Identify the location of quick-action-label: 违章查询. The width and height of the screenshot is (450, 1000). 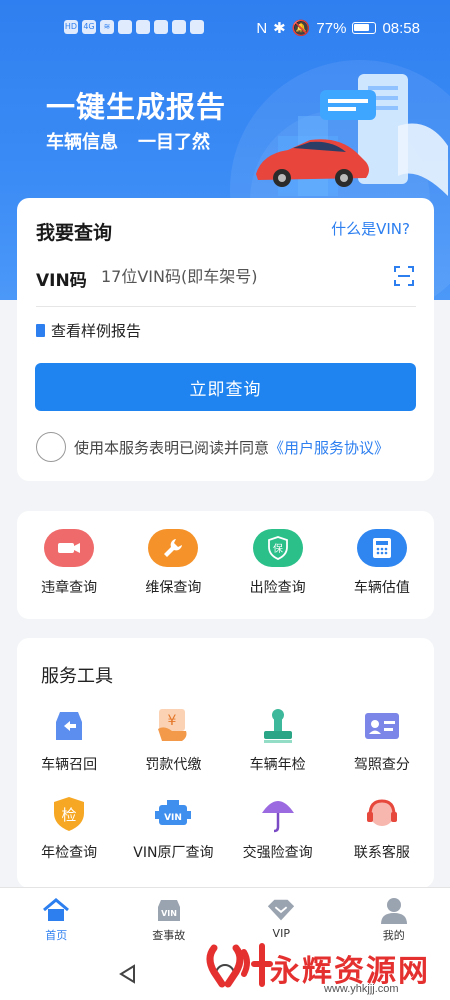
(69, 588).